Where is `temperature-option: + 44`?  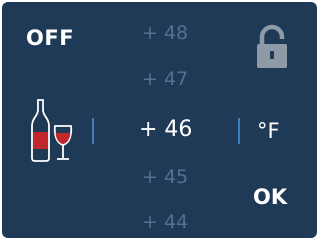
temperature-option: + 44 is located at coordinates (168, 222).